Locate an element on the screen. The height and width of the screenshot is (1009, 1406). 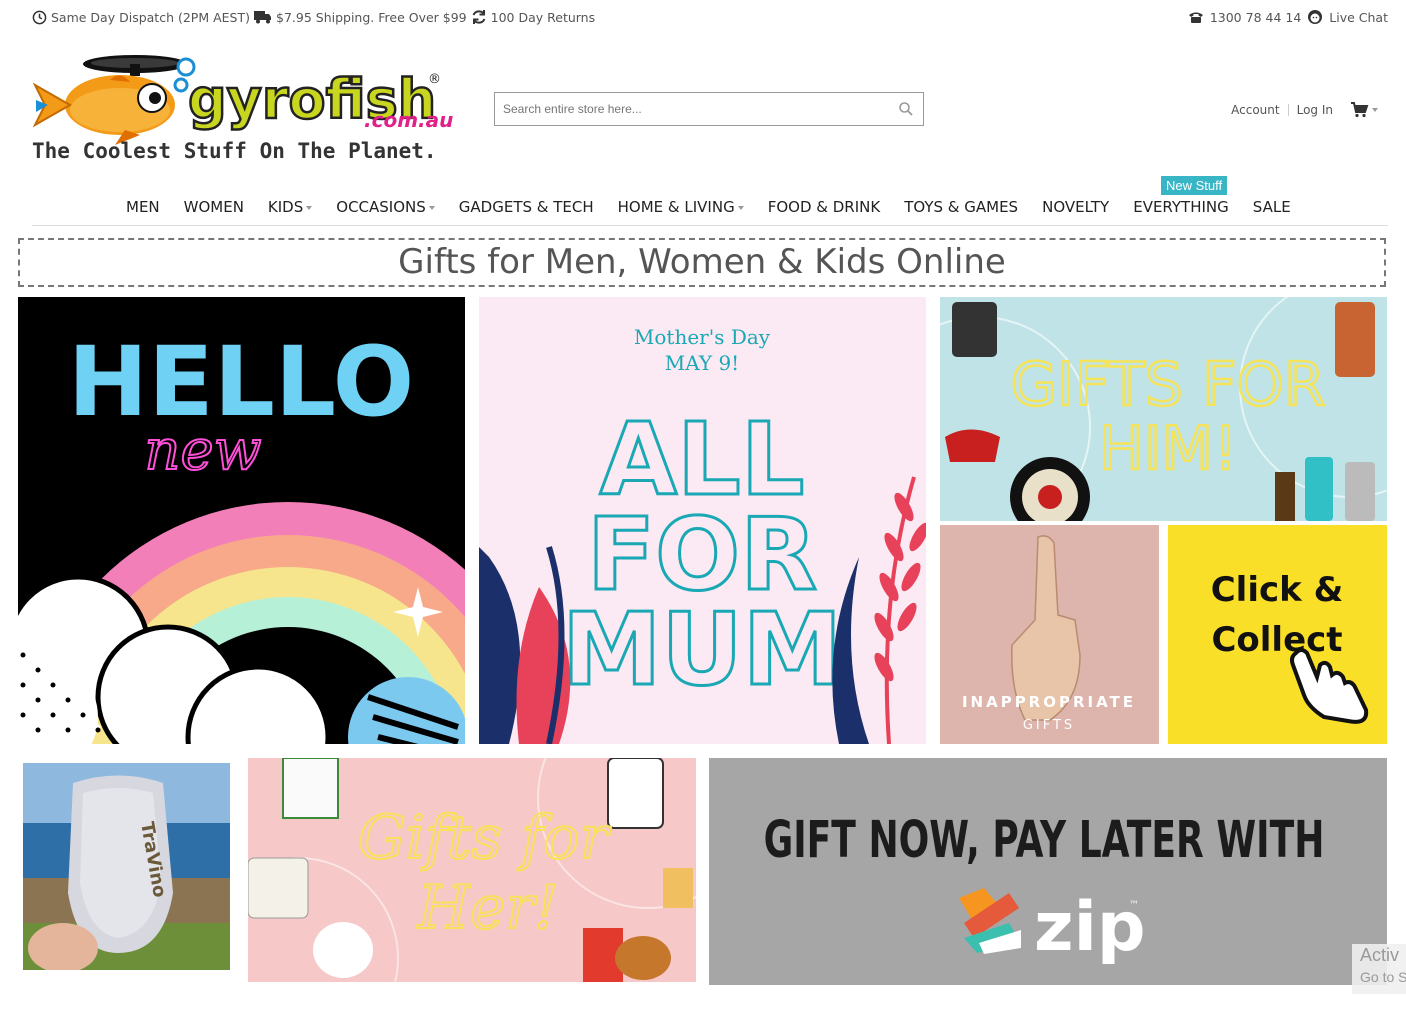
gifts-for-him-banner: GIFTS FOR HIM! is located at coordinates (1163, 409).